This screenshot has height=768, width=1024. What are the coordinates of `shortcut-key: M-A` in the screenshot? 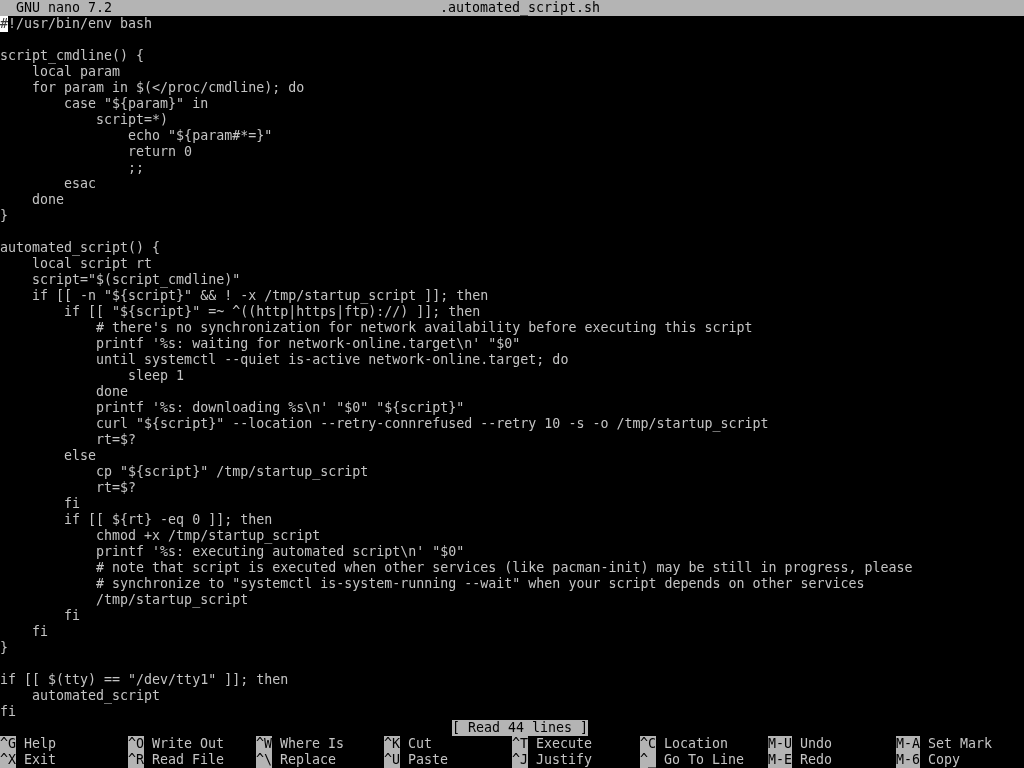 It's located at (908, 744).